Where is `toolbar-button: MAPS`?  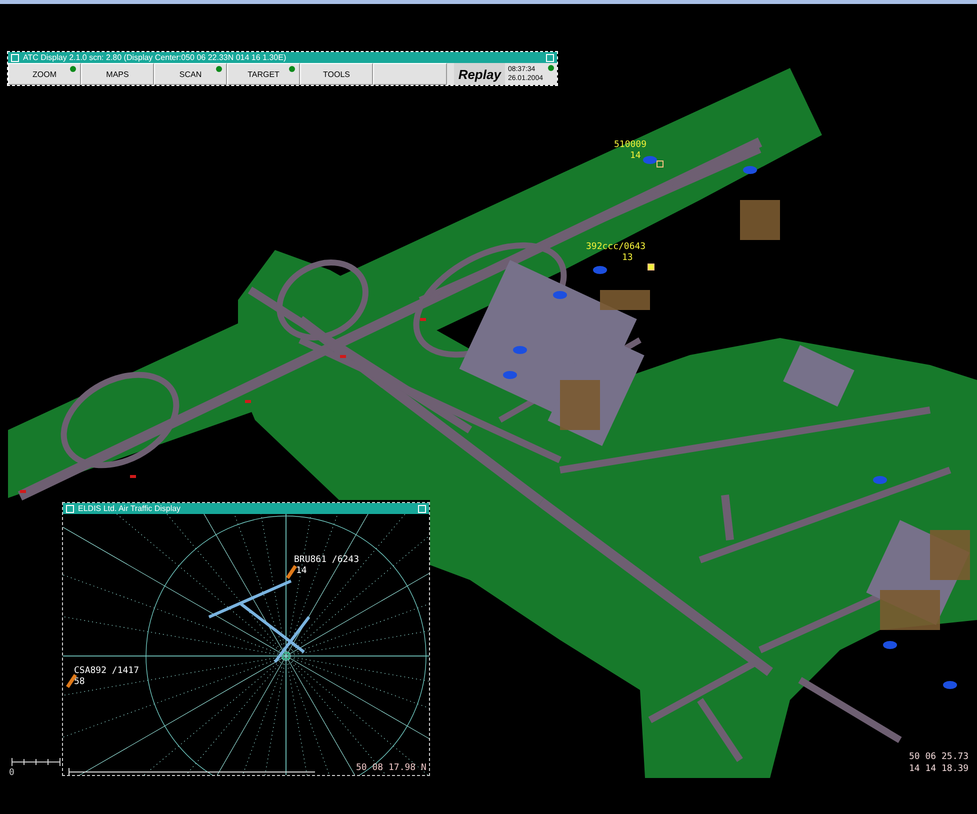
toolbar-button: MAPS is located at coordinates (117, 74).